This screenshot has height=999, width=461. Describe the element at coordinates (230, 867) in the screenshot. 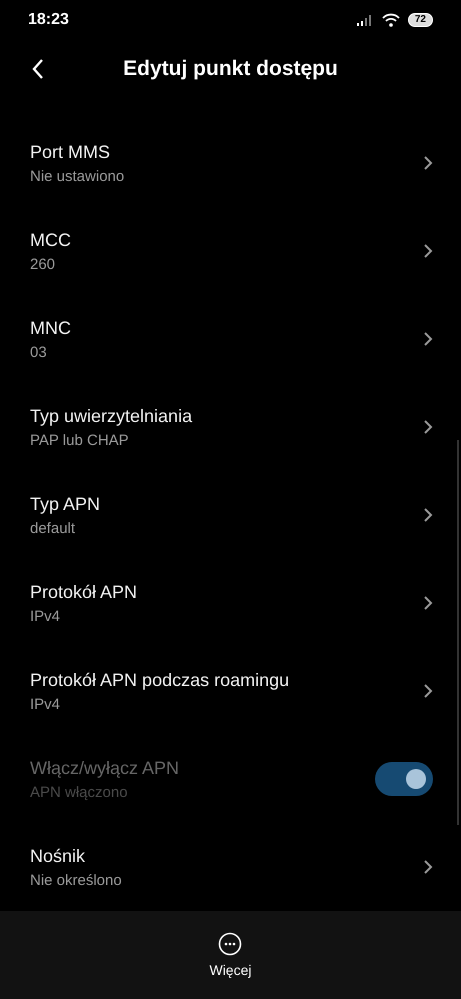

I see `settings-row: Nośnik Nie określono` at that location.